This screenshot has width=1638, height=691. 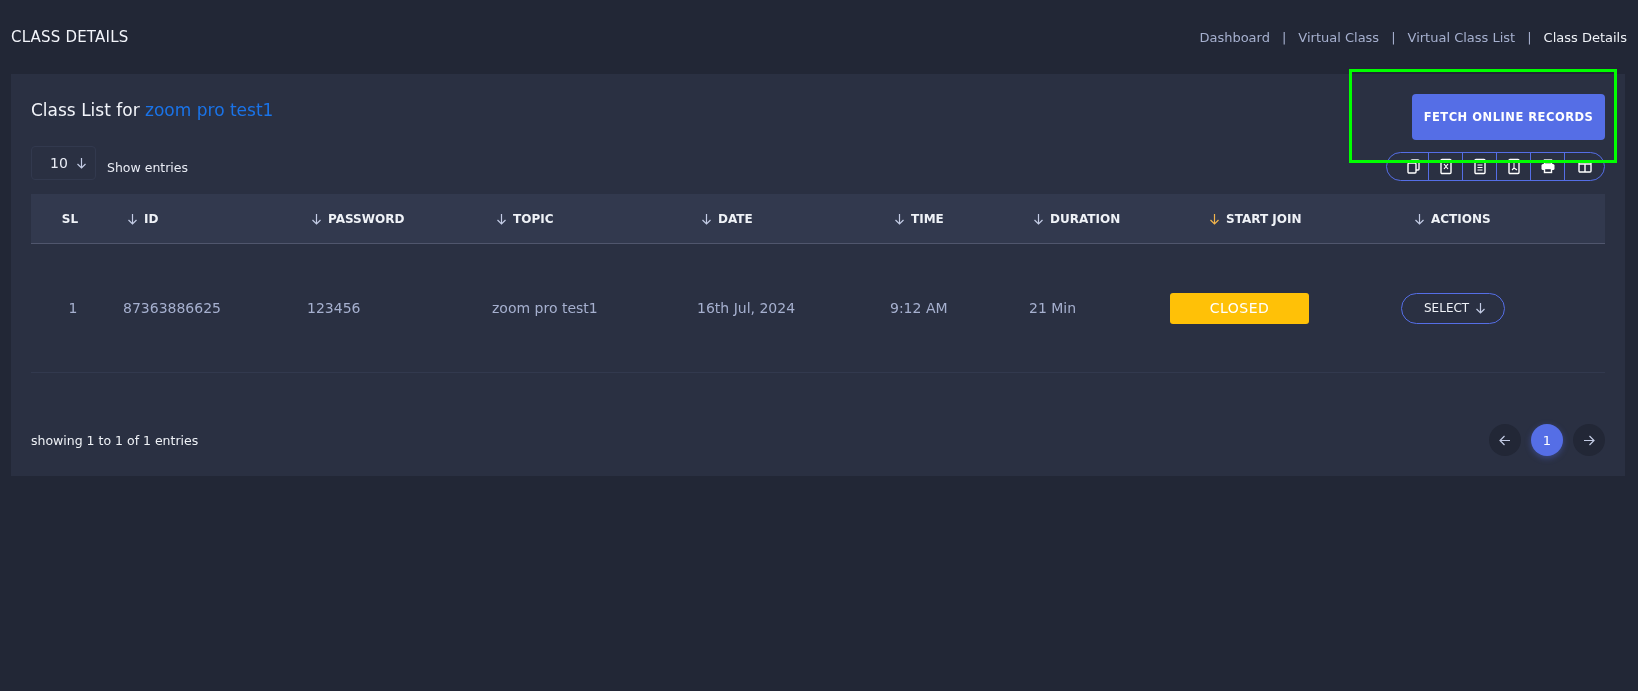 I want to click on column-header: TIME, so click(x=951, y=218).